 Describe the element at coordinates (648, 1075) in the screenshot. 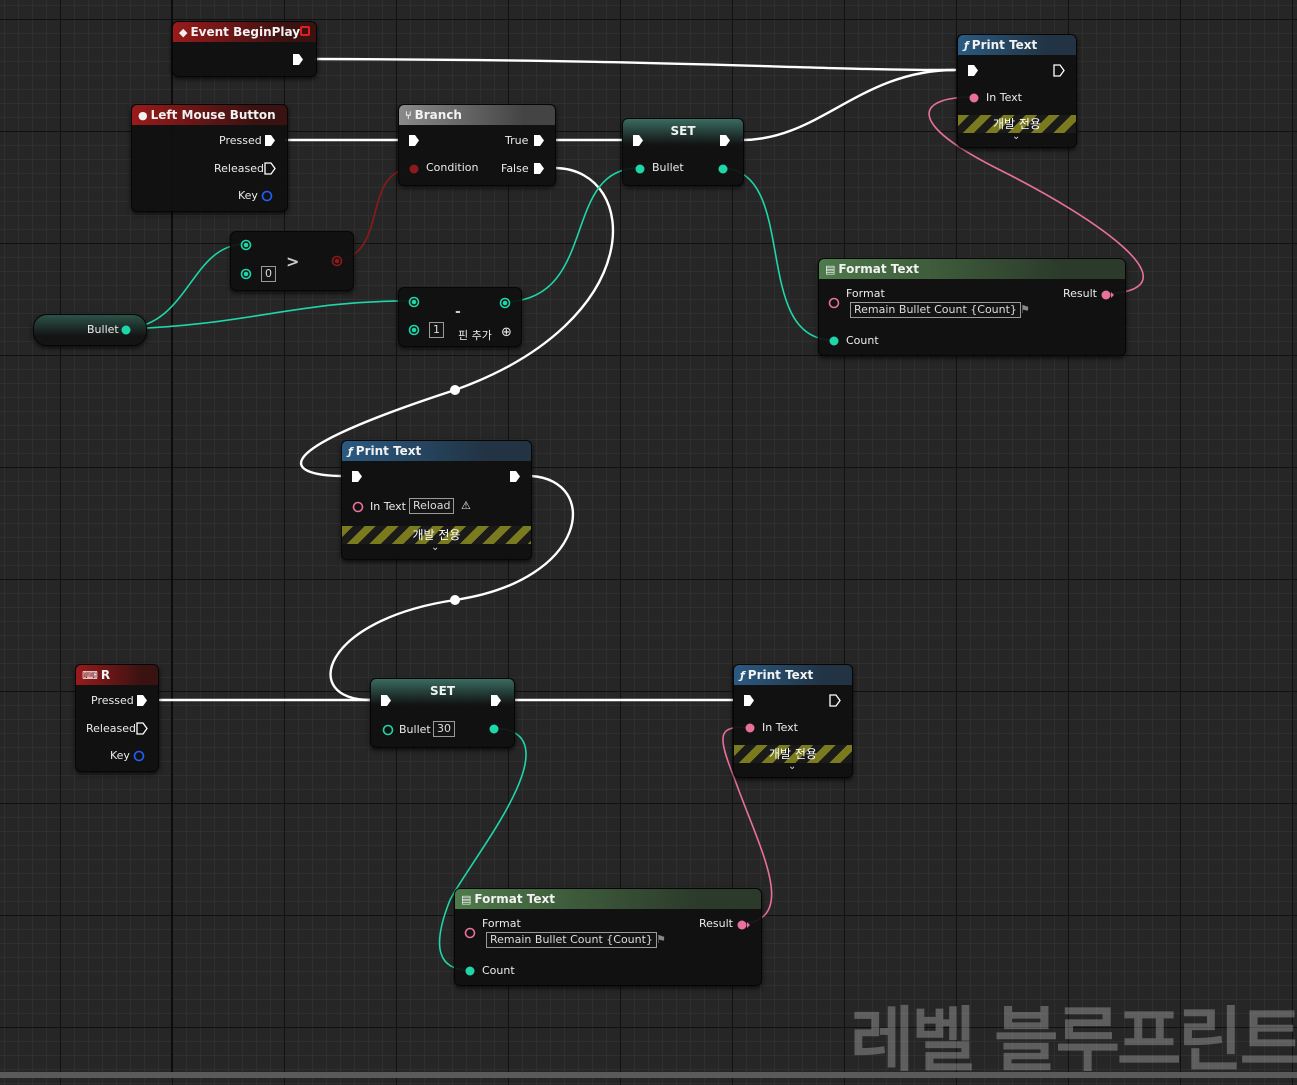

I see `bottom-status-bar` at that location.